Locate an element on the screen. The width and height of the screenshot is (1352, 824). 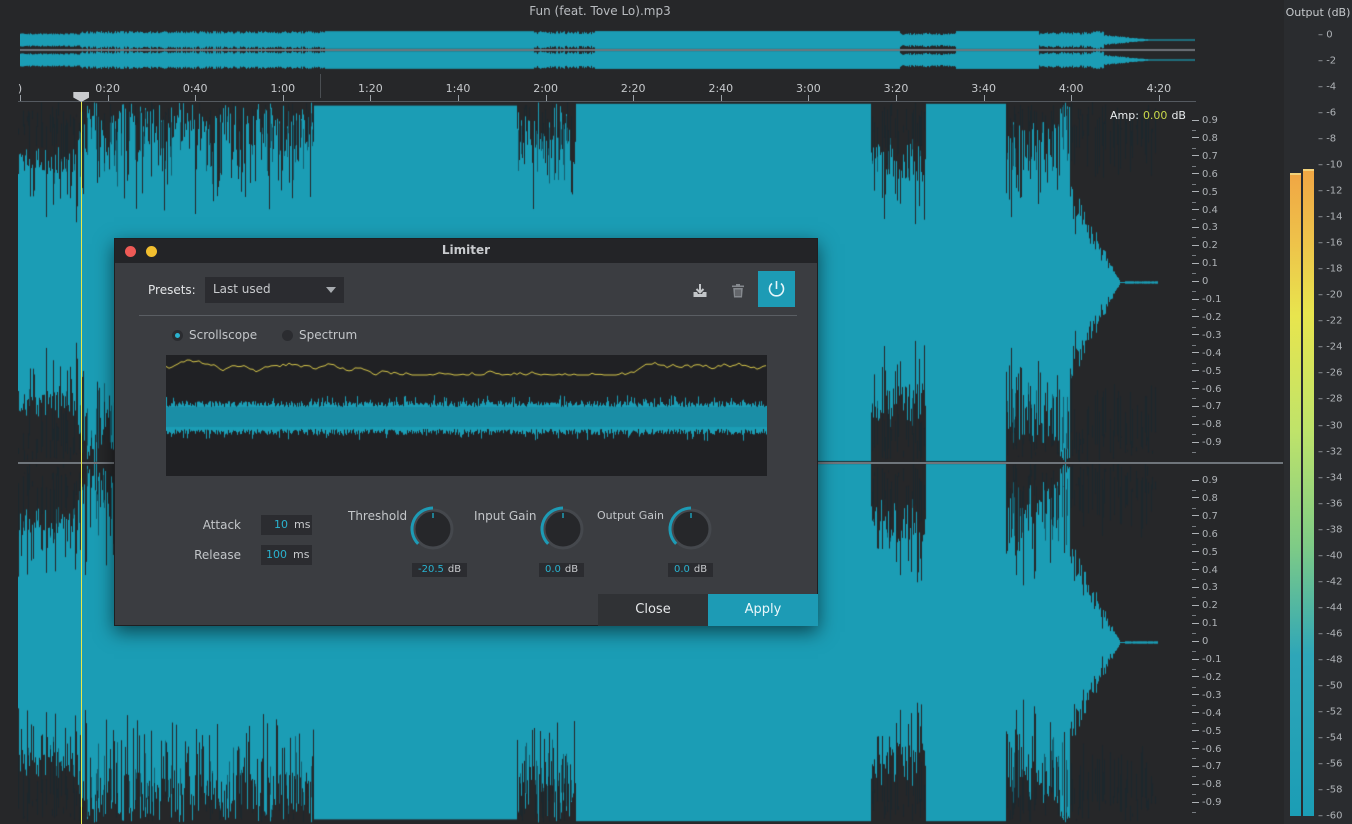
radio-indicator is located at coordinates (177, 335).